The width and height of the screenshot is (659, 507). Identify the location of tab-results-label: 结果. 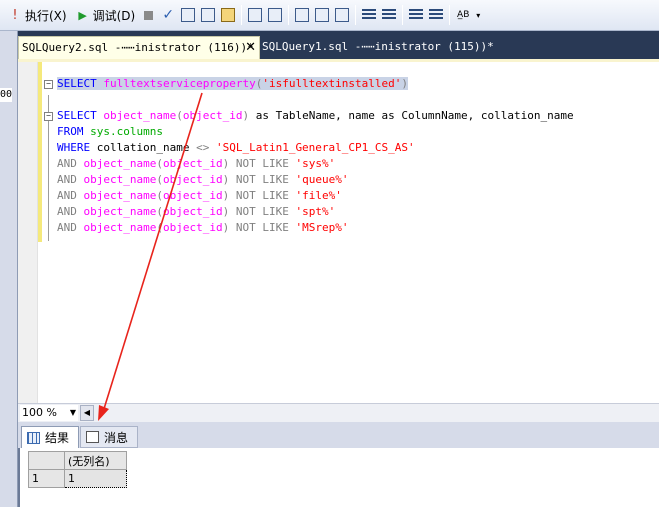
(57, 438).